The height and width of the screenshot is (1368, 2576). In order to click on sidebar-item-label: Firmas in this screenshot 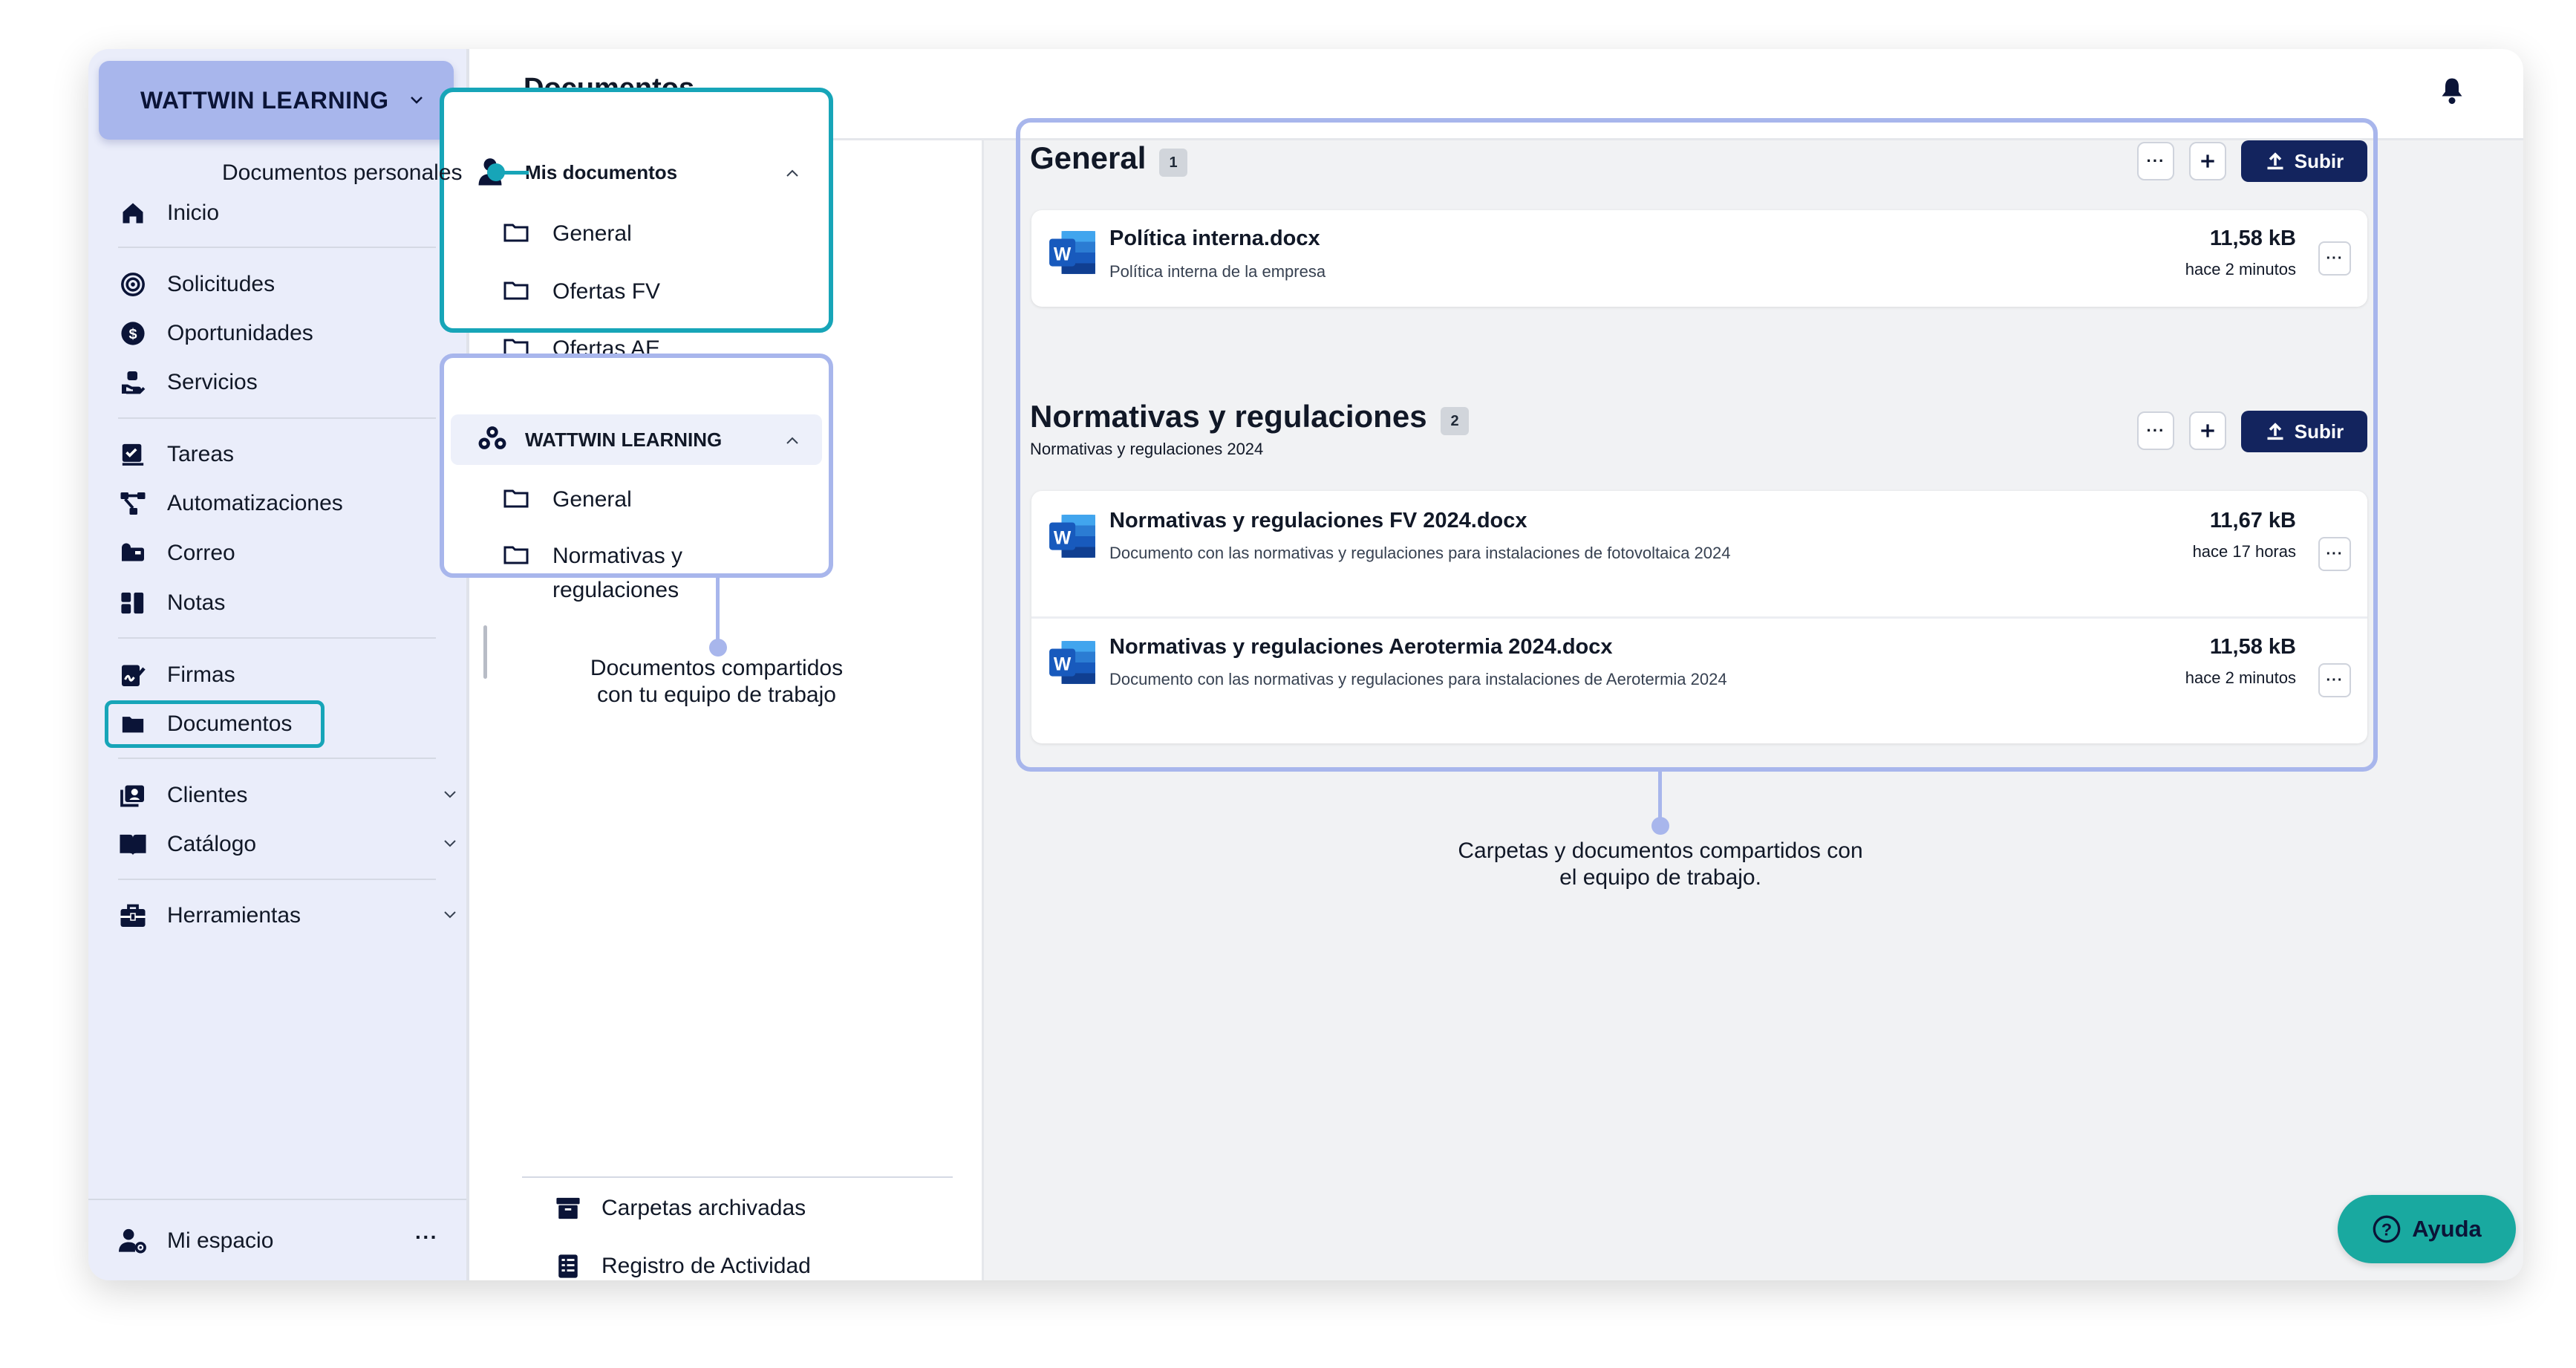, I will do `click(201, 674)`.